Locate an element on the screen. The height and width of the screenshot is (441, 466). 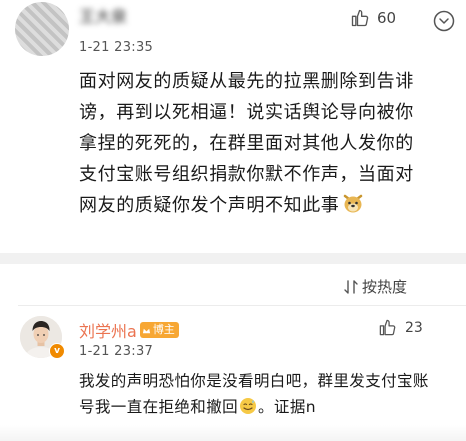
reply-author: 刘学州a 博主 is located at coordinates (129, 330).